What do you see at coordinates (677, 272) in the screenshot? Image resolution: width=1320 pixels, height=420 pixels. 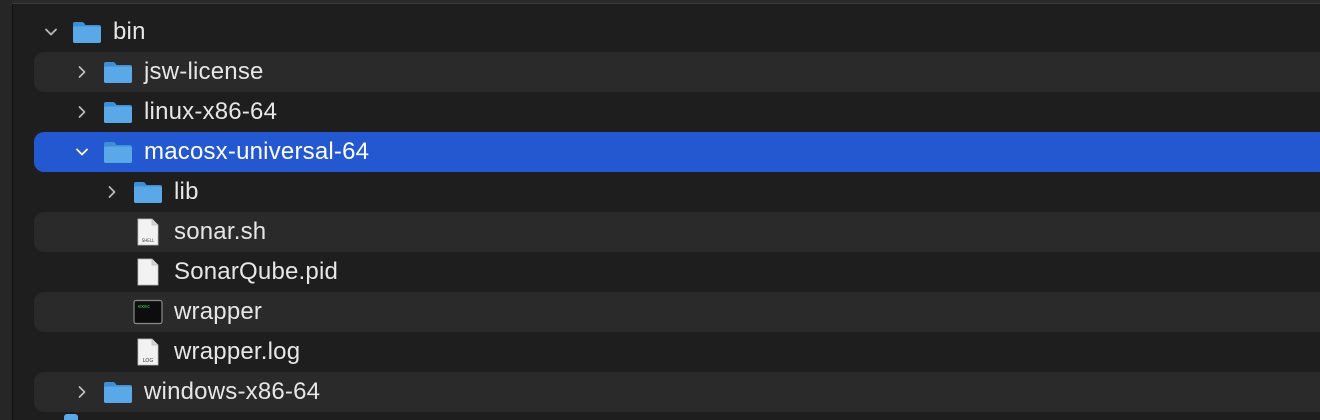 I see `tree-row-sonarqube-pid: SonarQube.pid` at bounding box center [677, 272].